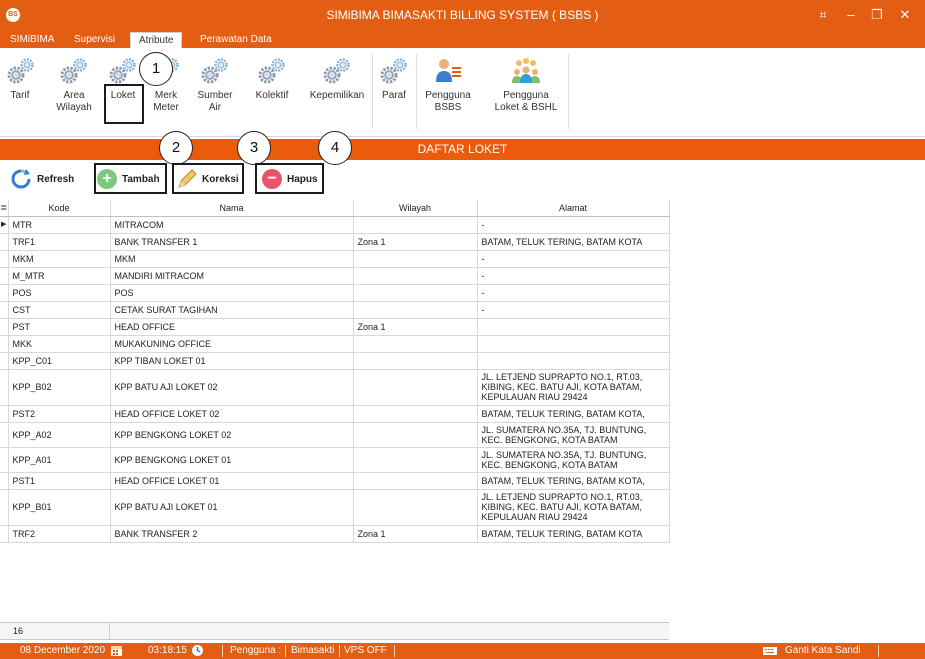  What do you see at coordinates (448, 93) in the screenshot?
I see `ribbon-pengguna-bsbs-button: Pengguna BSBS` at bounding box center [448, 93].